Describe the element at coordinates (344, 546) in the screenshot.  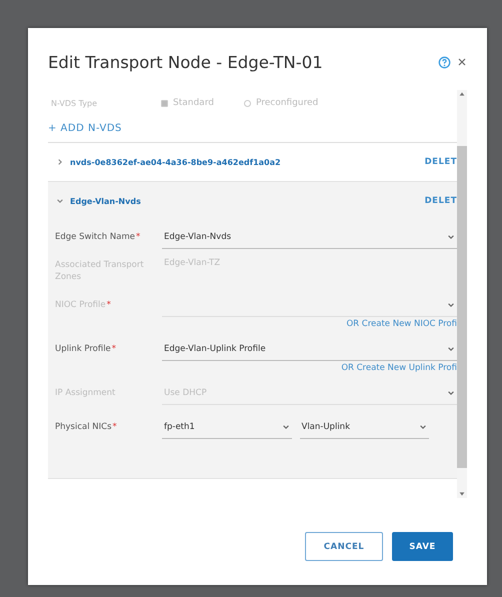
I see `cancel-button: CANCEL` at that location.